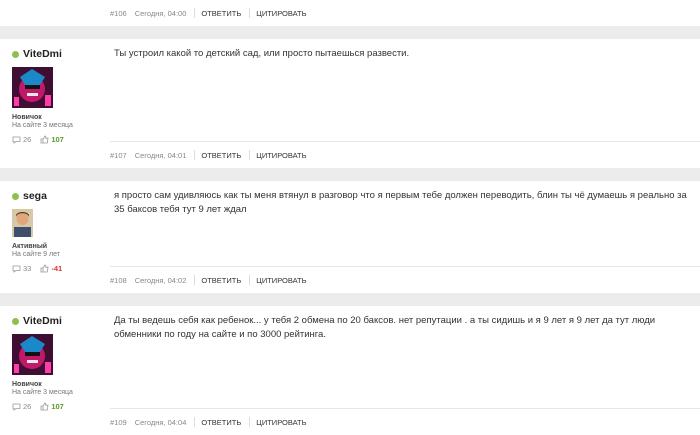 The width and height of the screenshot is (700, 435). Describe the element at coordinates (160, 280) in the screenshot. I see `post-time: Сегодня, 04:02` at that location.